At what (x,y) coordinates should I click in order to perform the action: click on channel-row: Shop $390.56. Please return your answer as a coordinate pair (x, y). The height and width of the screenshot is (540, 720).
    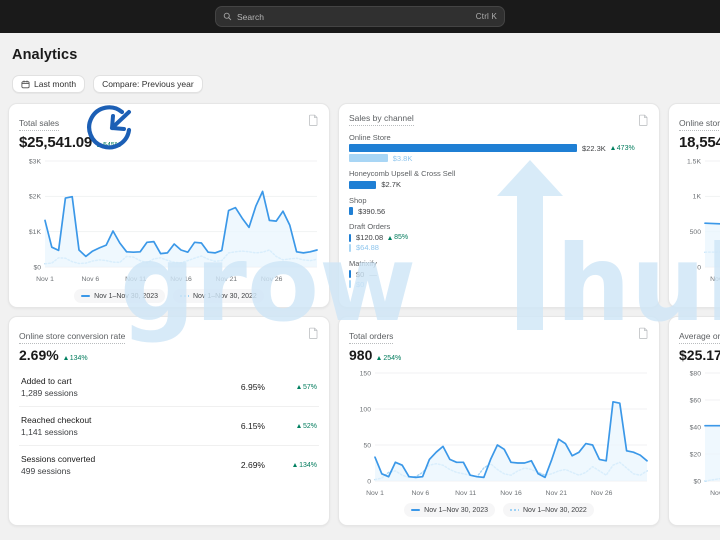
    Looking at the image, I should click on (499, 206).